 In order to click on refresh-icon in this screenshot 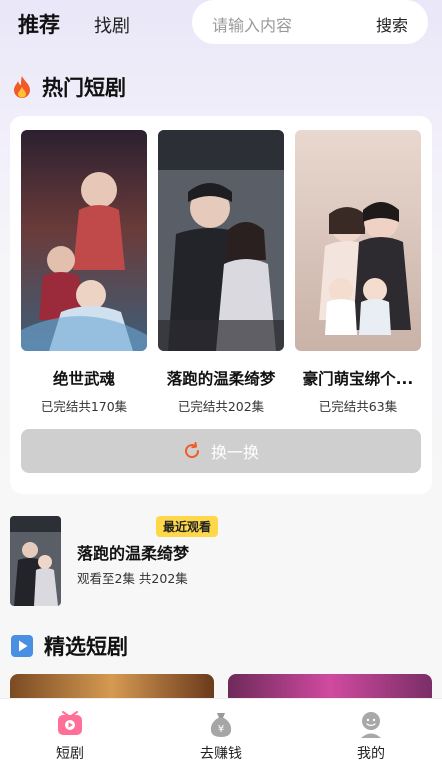, I will do `click(192, 450)`.